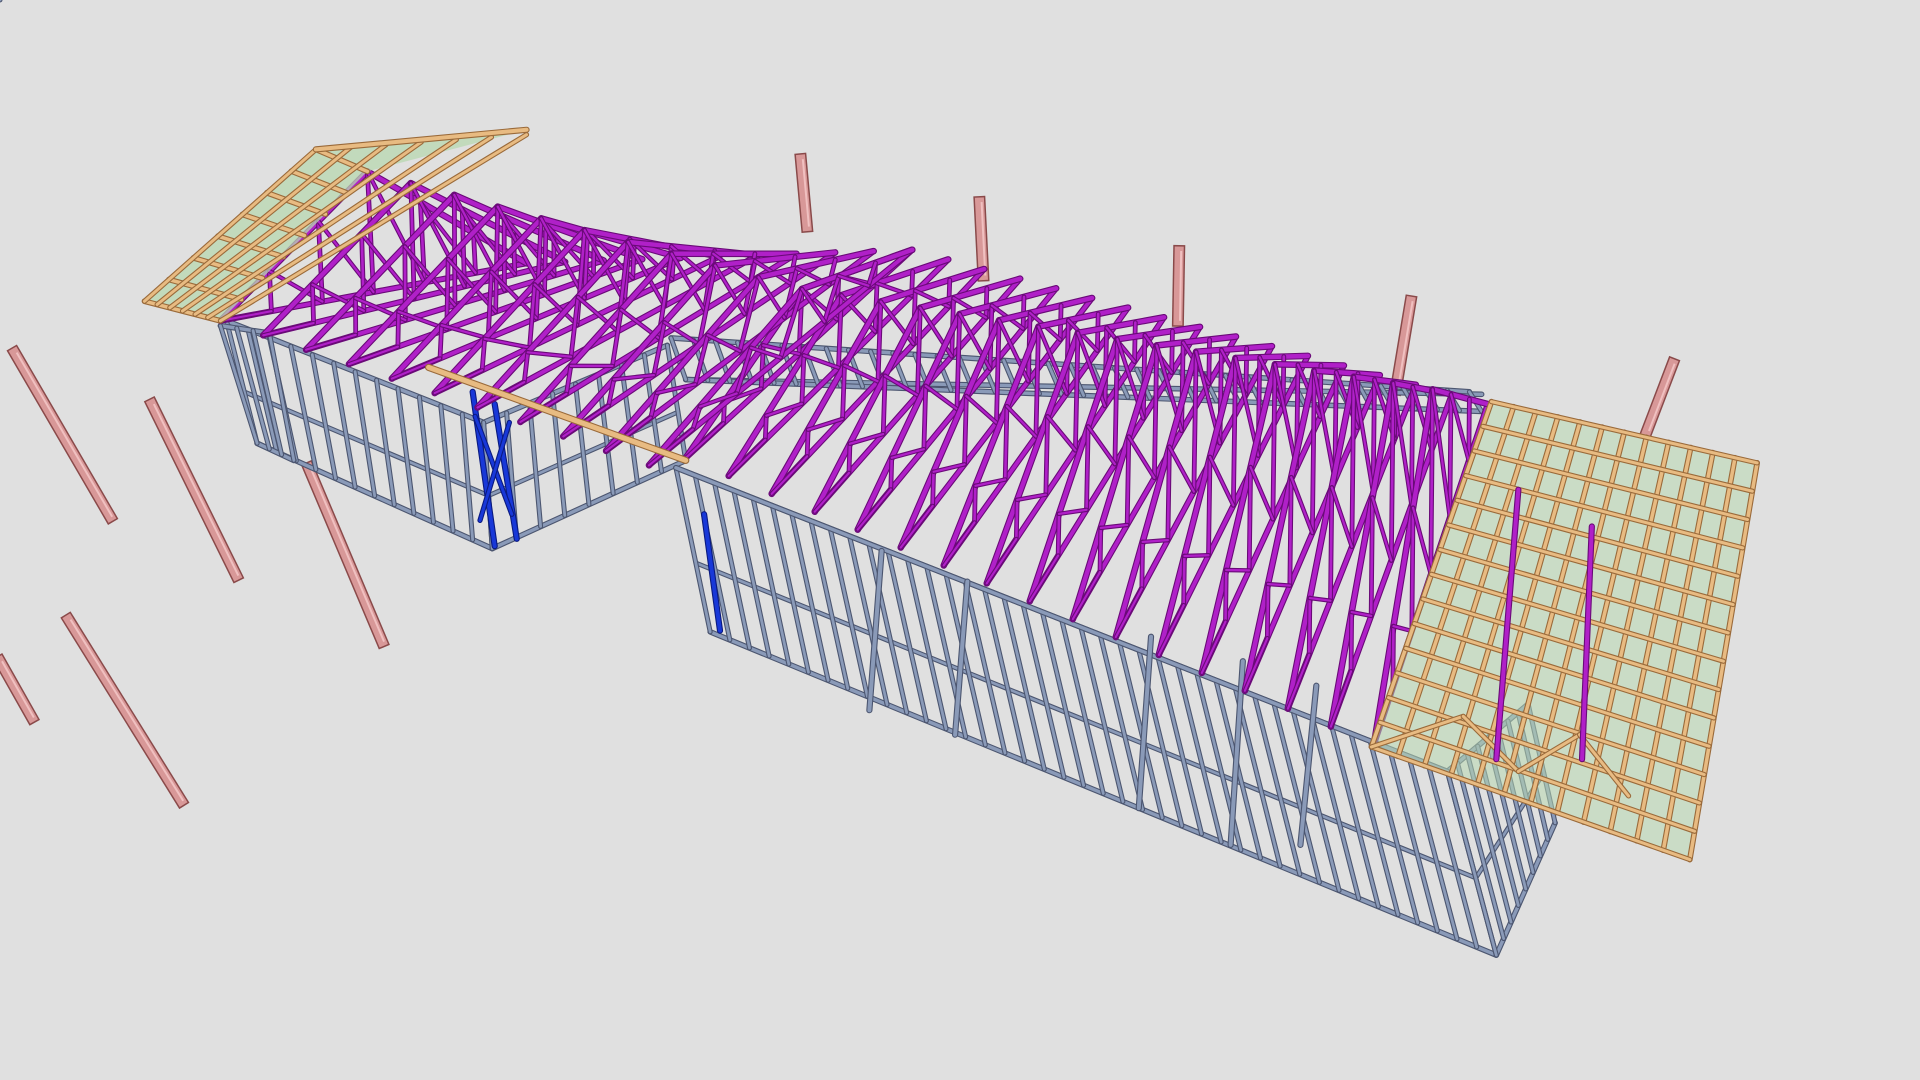 The height and width of the screenshot is (1080, 1920). What do you see at coordinates (1564, 630) in the screenshot?
I see `right-roof-battens` at bounding box center [1564, 630].